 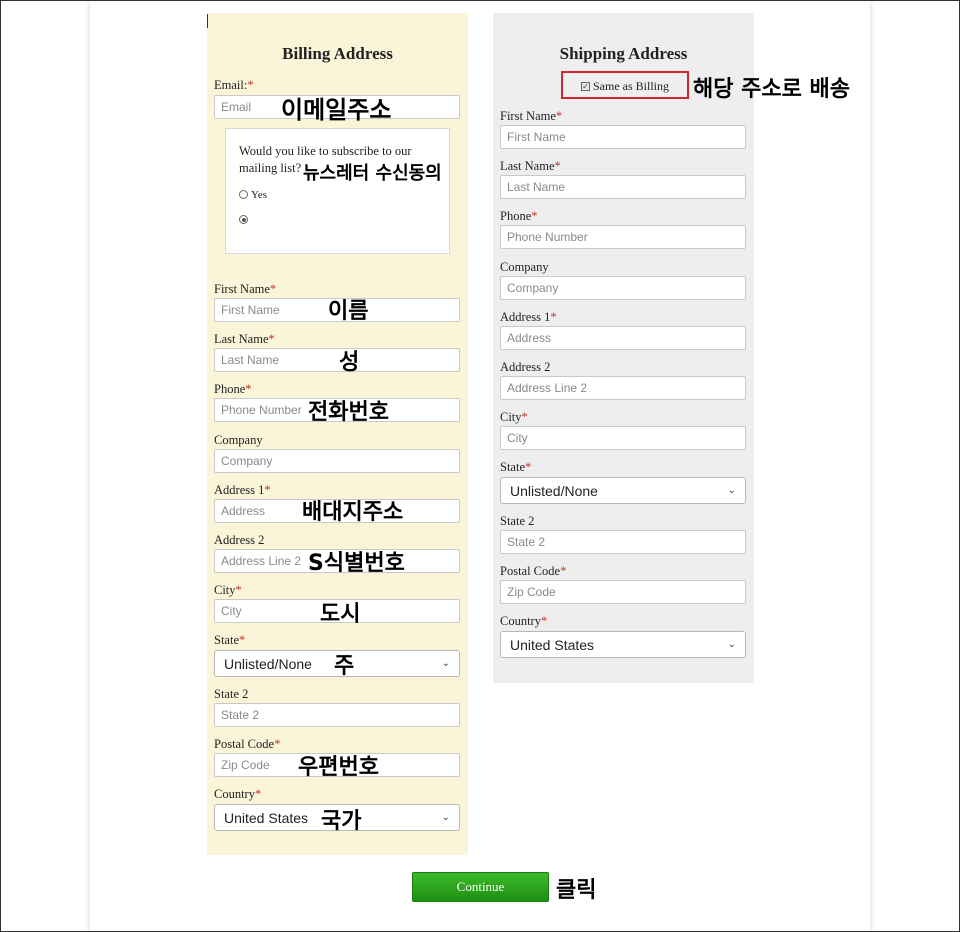 I want to click on shipping-state2-label: State 2, so click(x=517, y=521).